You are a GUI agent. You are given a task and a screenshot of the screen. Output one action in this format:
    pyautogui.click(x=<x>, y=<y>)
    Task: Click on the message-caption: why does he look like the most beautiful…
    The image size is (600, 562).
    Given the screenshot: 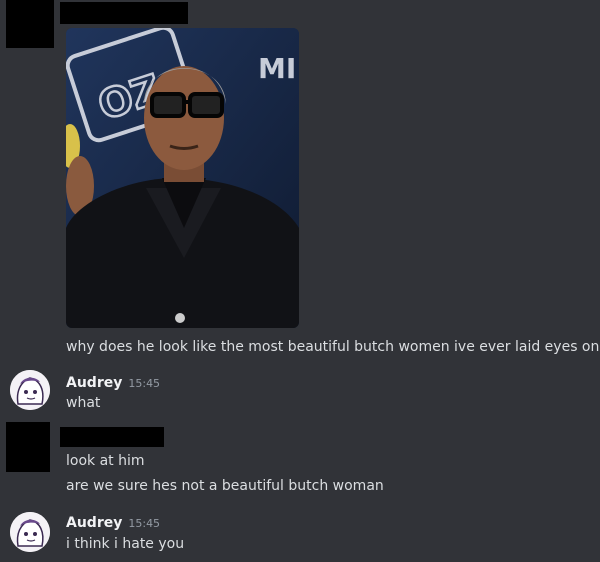 What is the action you would take?
    pyautogui.click(x=333, y=347)
    